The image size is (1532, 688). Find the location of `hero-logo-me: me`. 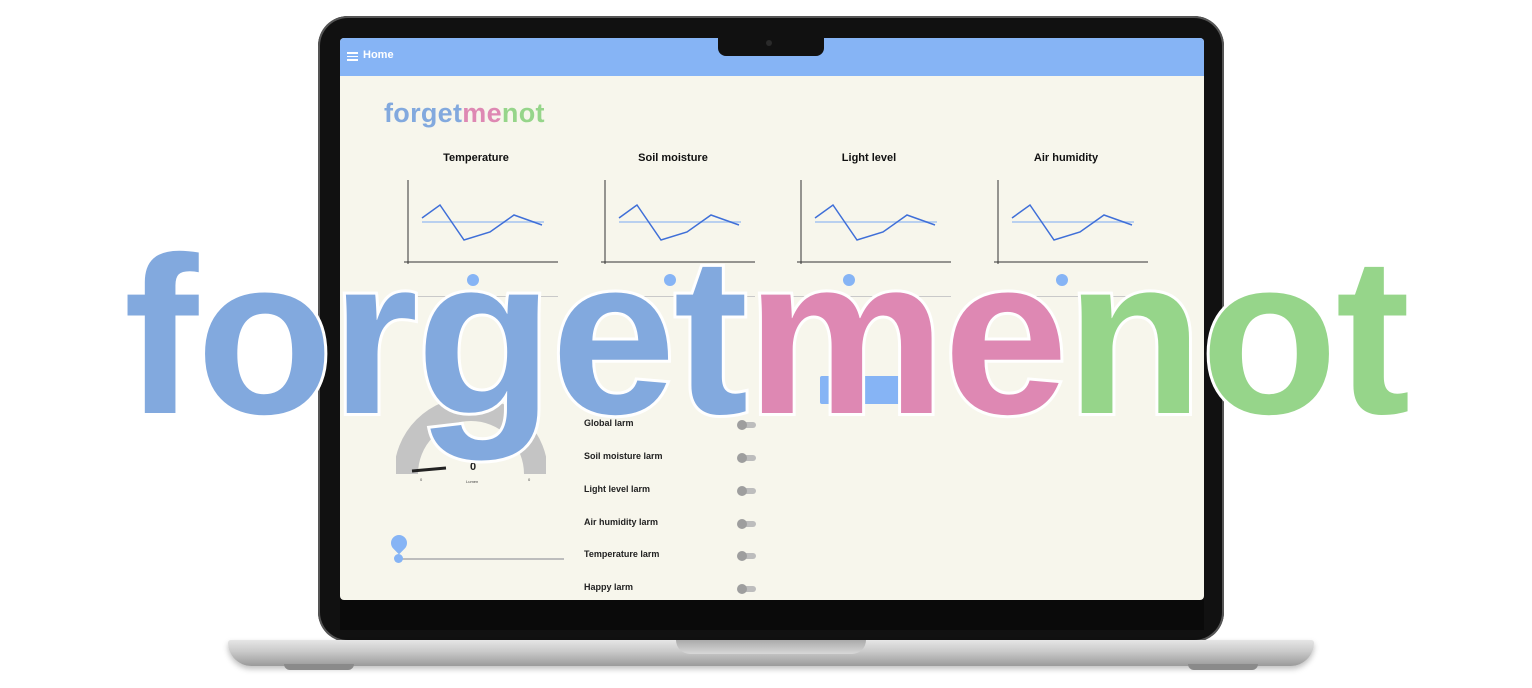

hero-logo-me: me is located at coordinates (907, 336).